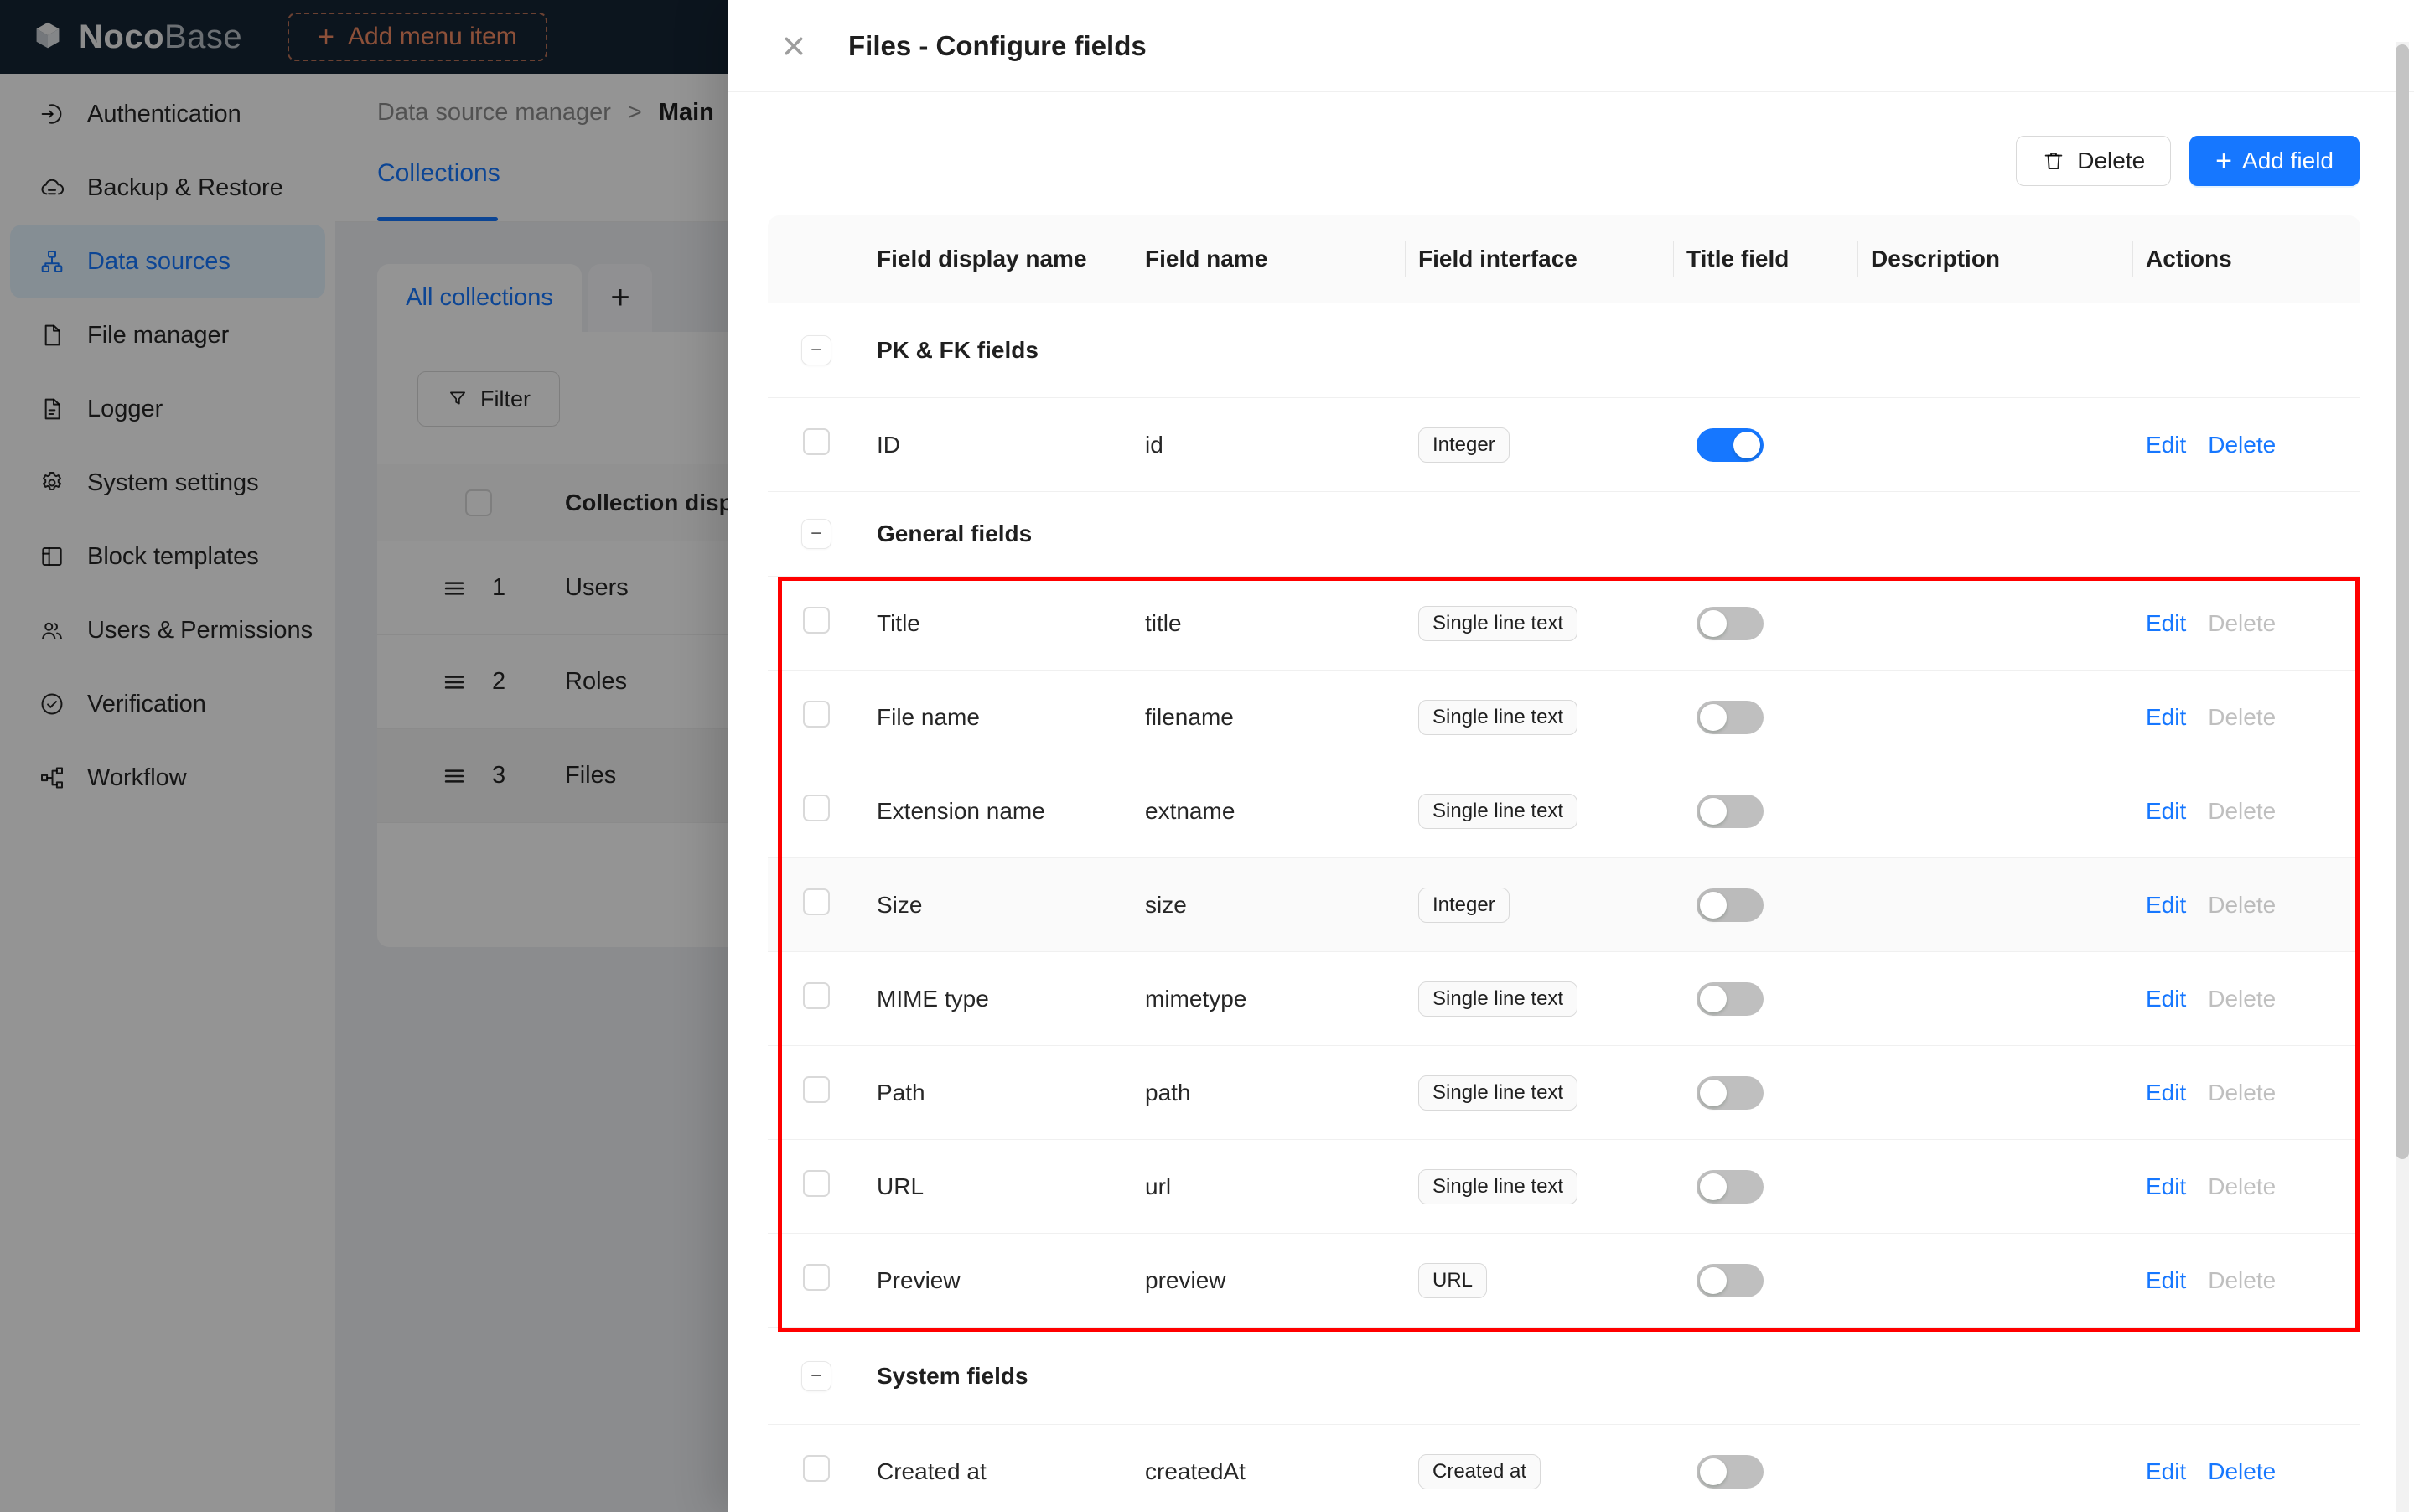 This screenshot has width=2414, height=1512. Describe the element at coordinates (1464, 905) in the screenshot. I see `field-interface-tag: Integer` at that location.